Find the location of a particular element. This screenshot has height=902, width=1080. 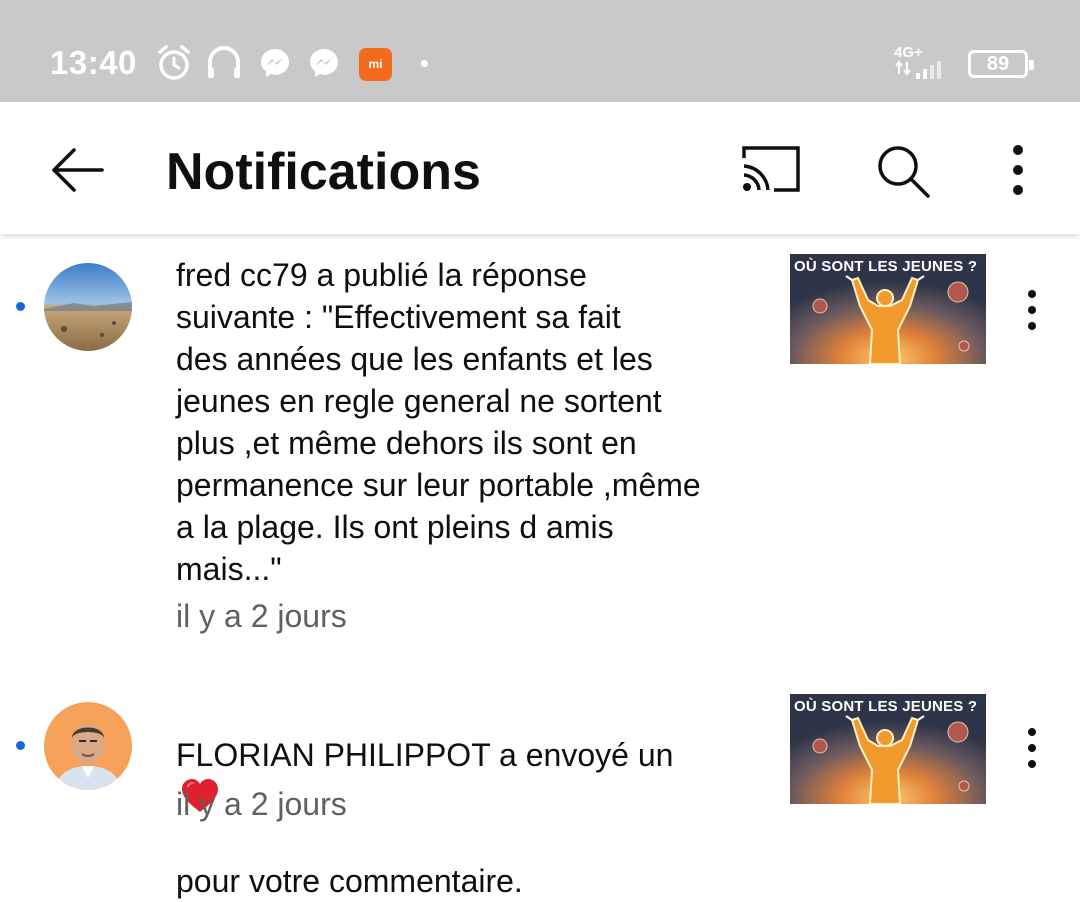

status-time: 13:40 is located at coordinates (93, 62).